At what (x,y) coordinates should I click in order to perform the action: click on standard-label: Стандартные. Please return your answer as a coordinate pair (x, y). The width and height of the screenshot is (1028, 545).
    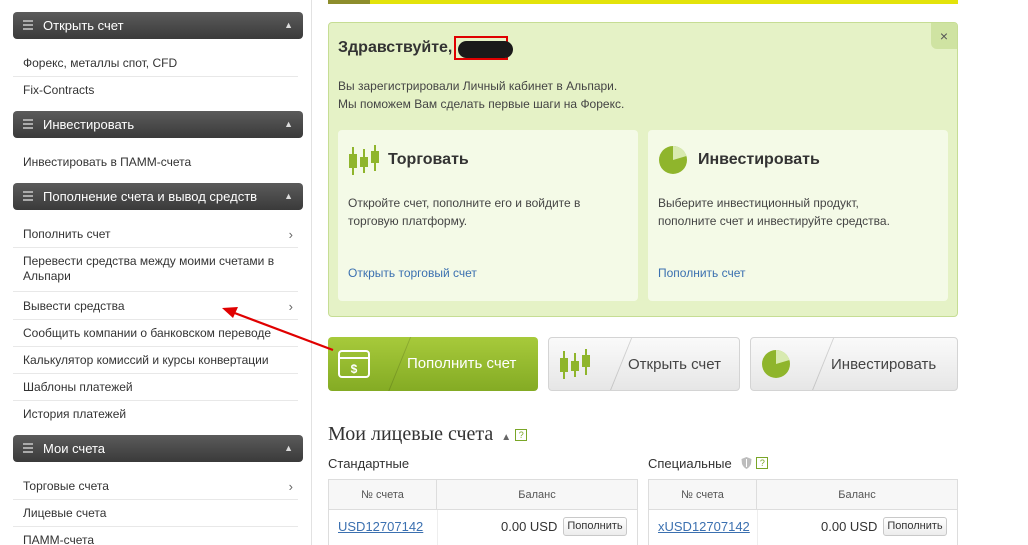
    Looking at the image, I should click on (369, 463).